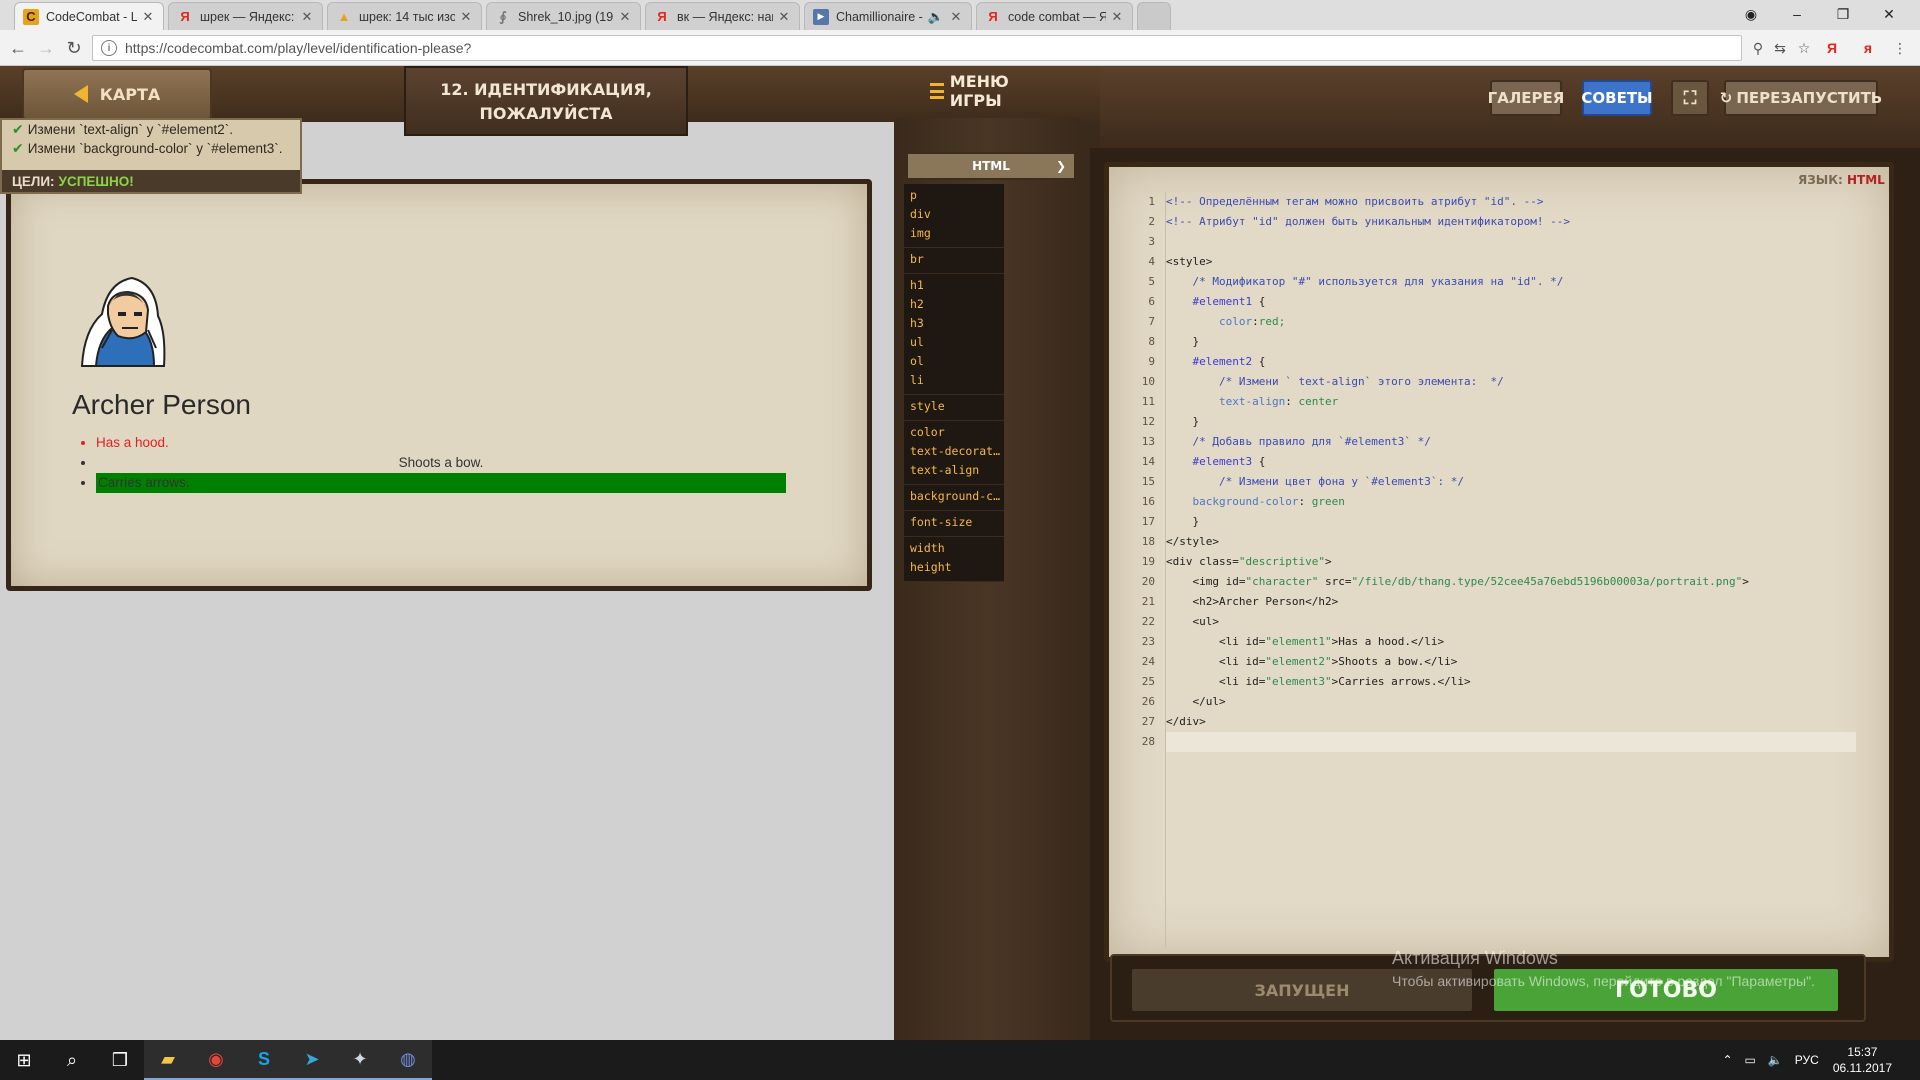 This screenshot has height=1080, width=1920. What do you see at coordinates (954, 342) in the screenshot?
I see `palette-snippet: ul` at bounding box center [954, 342].